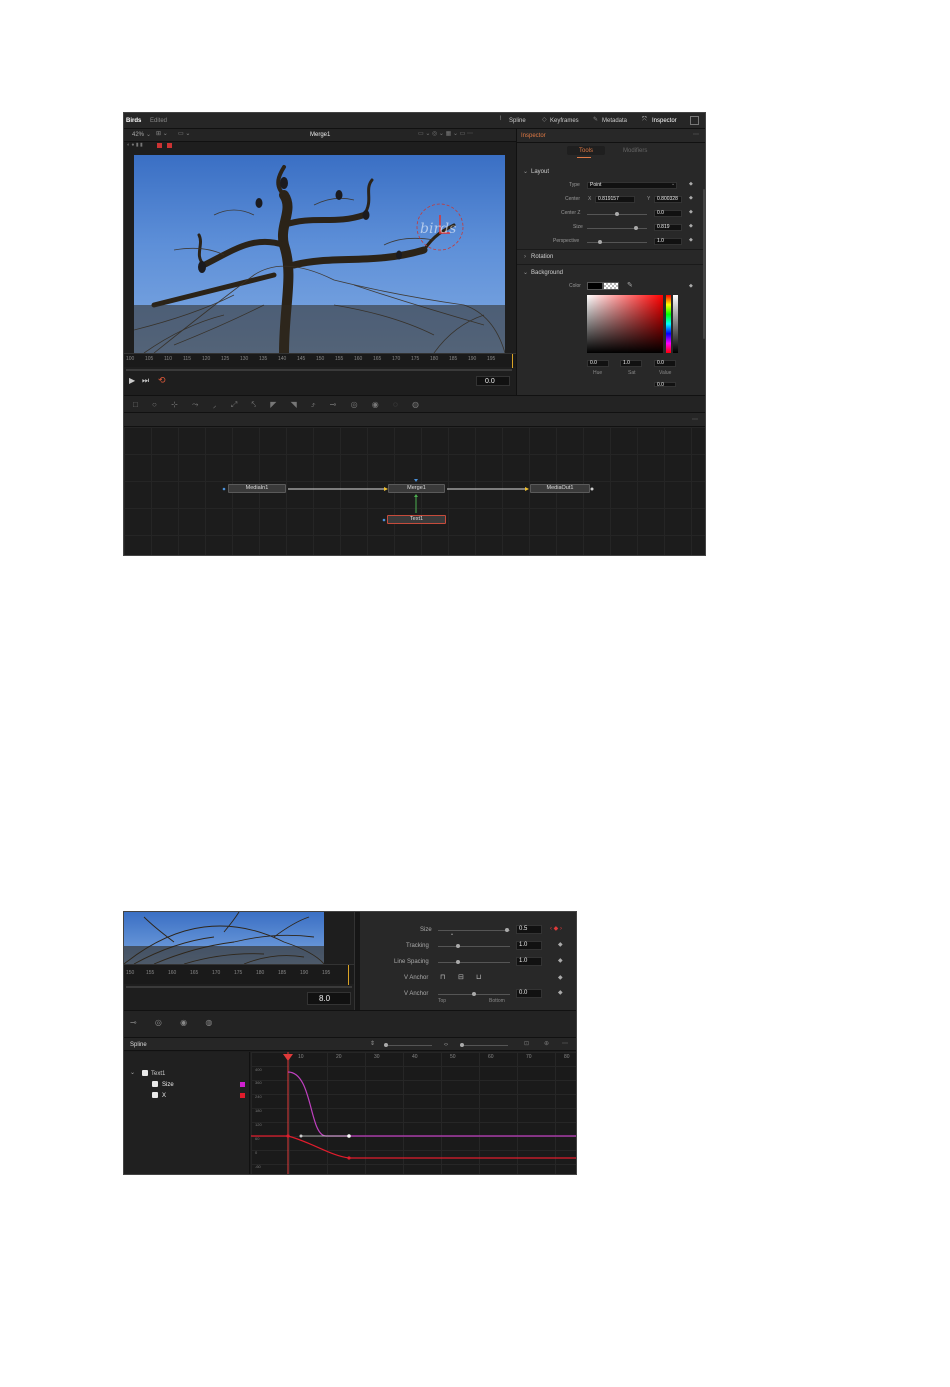 This screenshot has width=950, height=1387. I want to click on anchor-middle-icon: ⊟, so click(461, 977).